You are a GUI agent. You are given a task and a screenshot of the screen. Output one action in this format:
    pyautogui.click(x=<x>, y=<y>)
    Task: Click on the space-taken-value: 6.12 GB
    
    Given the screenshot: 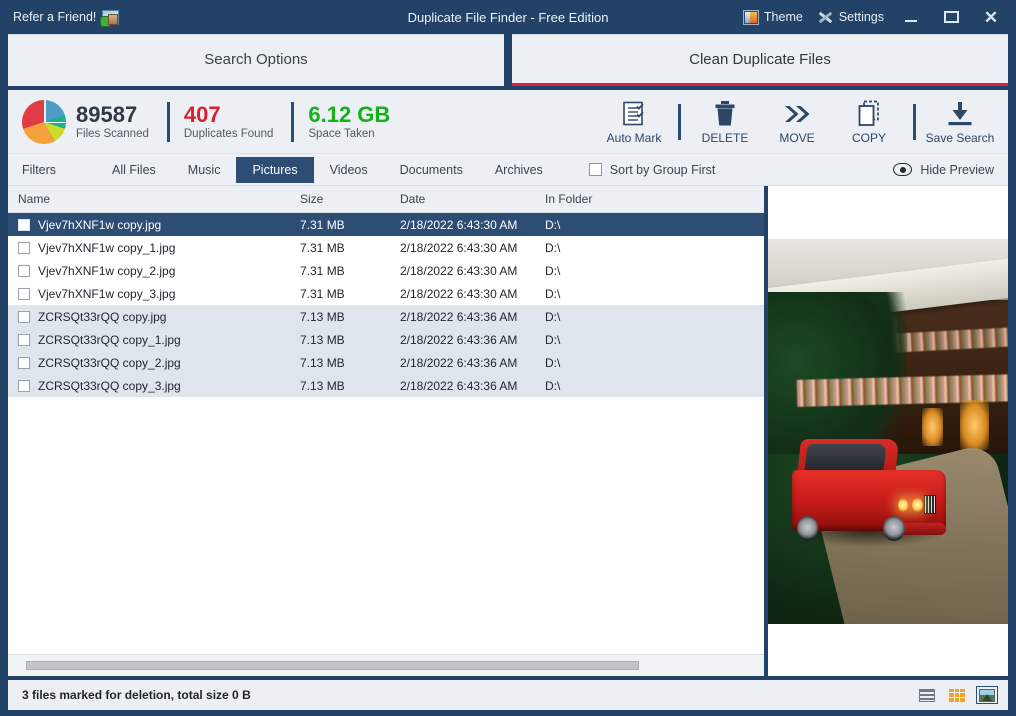 What is the action you would take?
    pyautogui.click(x=349, y=115)
    